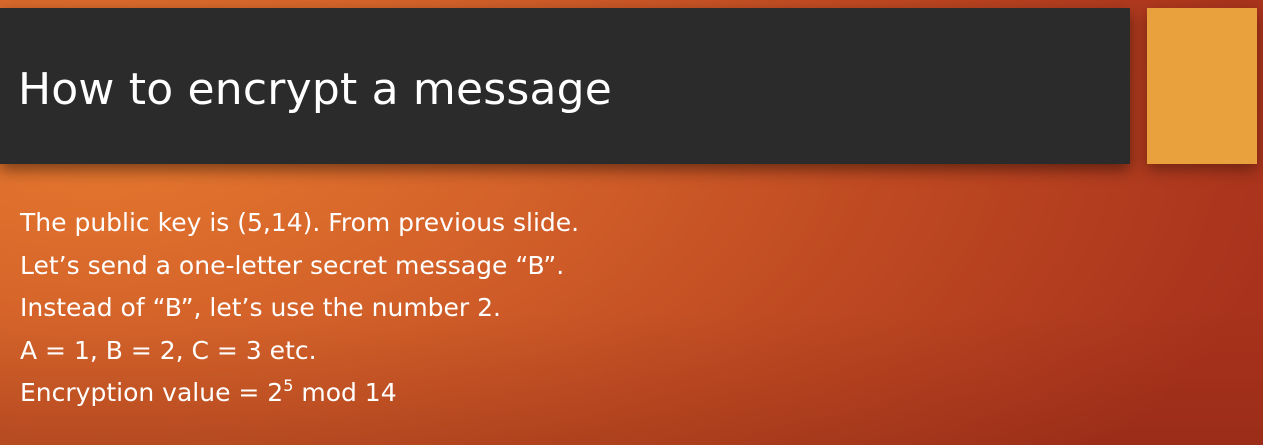 Image resolution: width=1263 pixels, height=445 pixels. What do you see at coordinates (315, 89) in the screenshot?
I see `slide-title: How to encrypt a message` at bounding box center [315, 89].